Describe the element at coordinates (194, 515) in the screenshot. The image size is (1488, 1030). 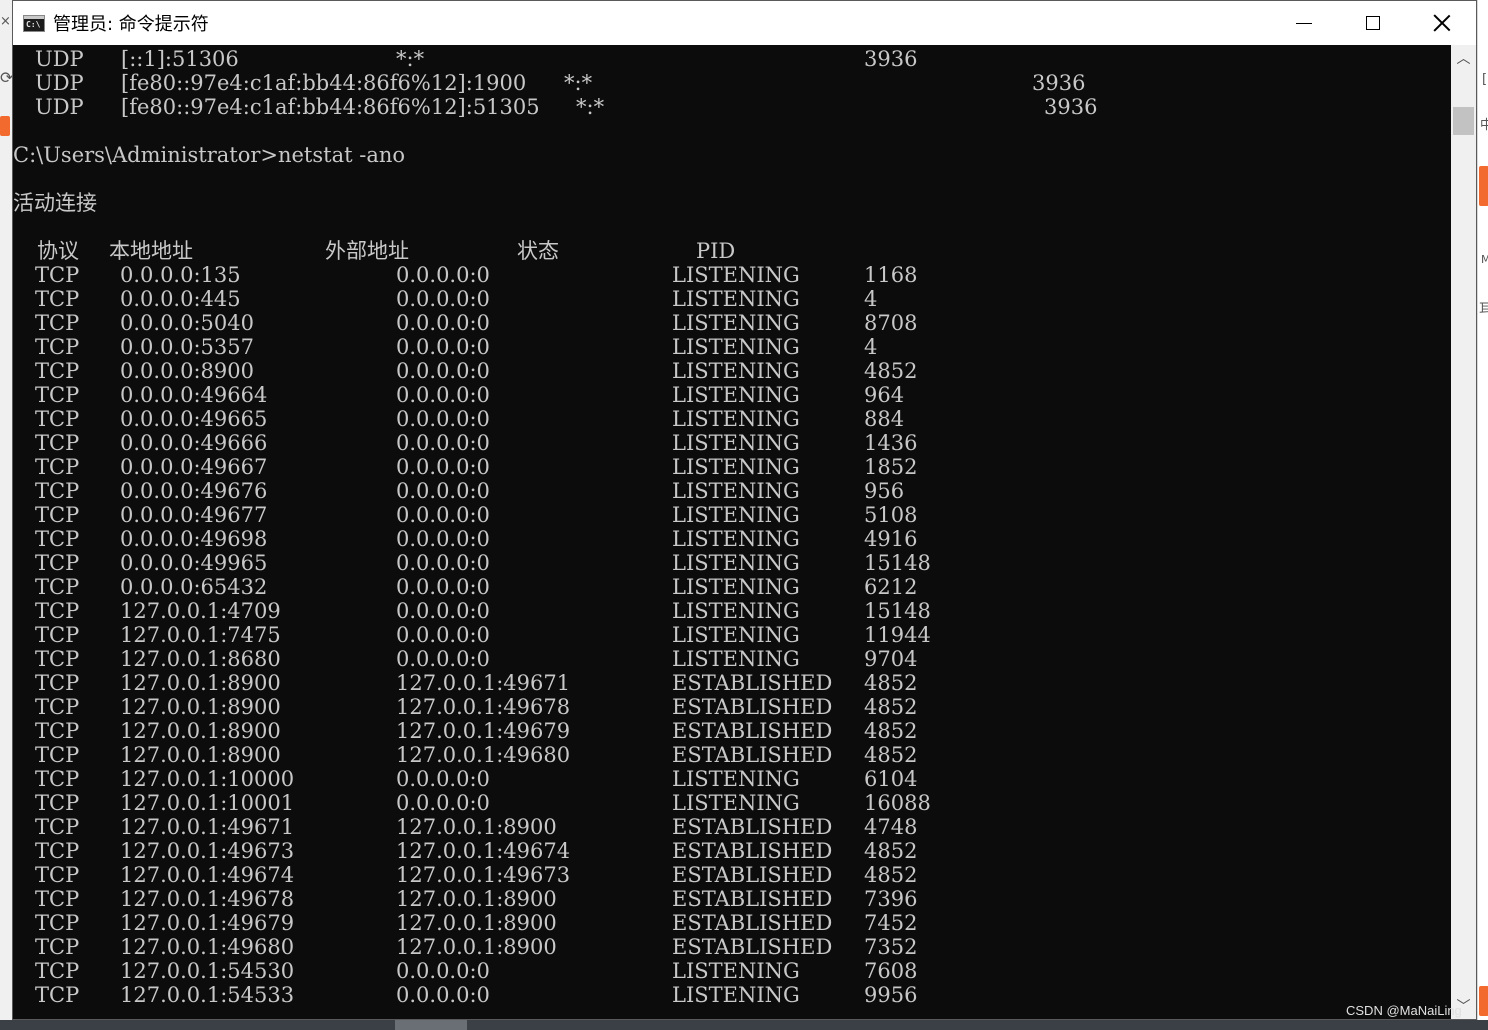
I see `local-address-cell: 0.0.0.0:49677` at that location.